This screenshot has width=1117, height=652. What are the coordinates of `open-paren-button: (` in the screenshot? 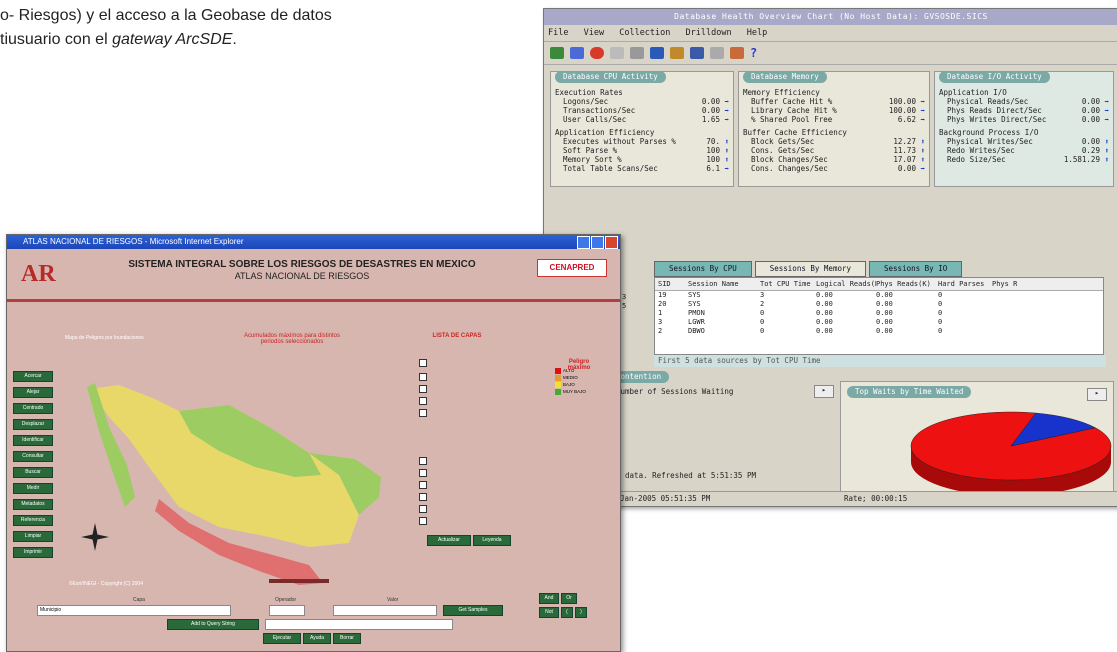 It's located at (567, 612).